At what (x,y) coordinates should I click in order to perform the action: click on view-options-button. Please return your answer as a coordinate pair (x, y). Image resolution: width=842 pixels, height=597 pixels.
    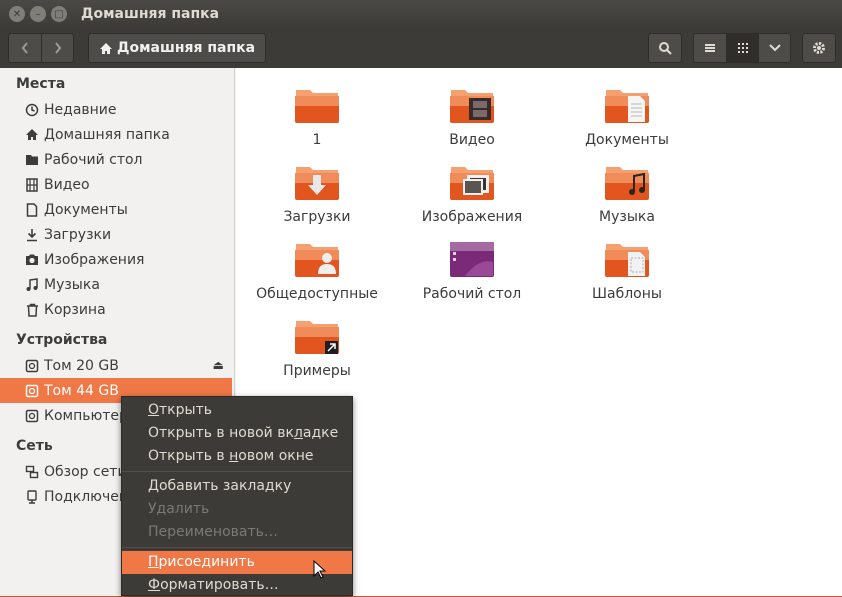
    Looking at the image, I should click on (774, 48).